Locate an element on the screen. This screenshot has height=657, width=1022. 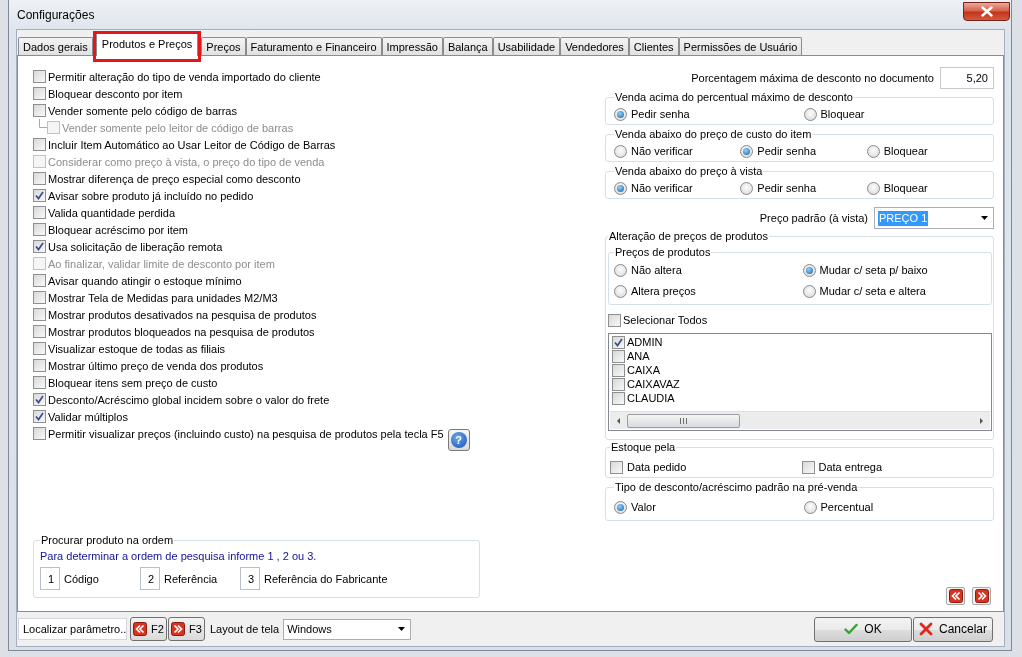
list-item: ADMIN is located at coordinates (645, 342).